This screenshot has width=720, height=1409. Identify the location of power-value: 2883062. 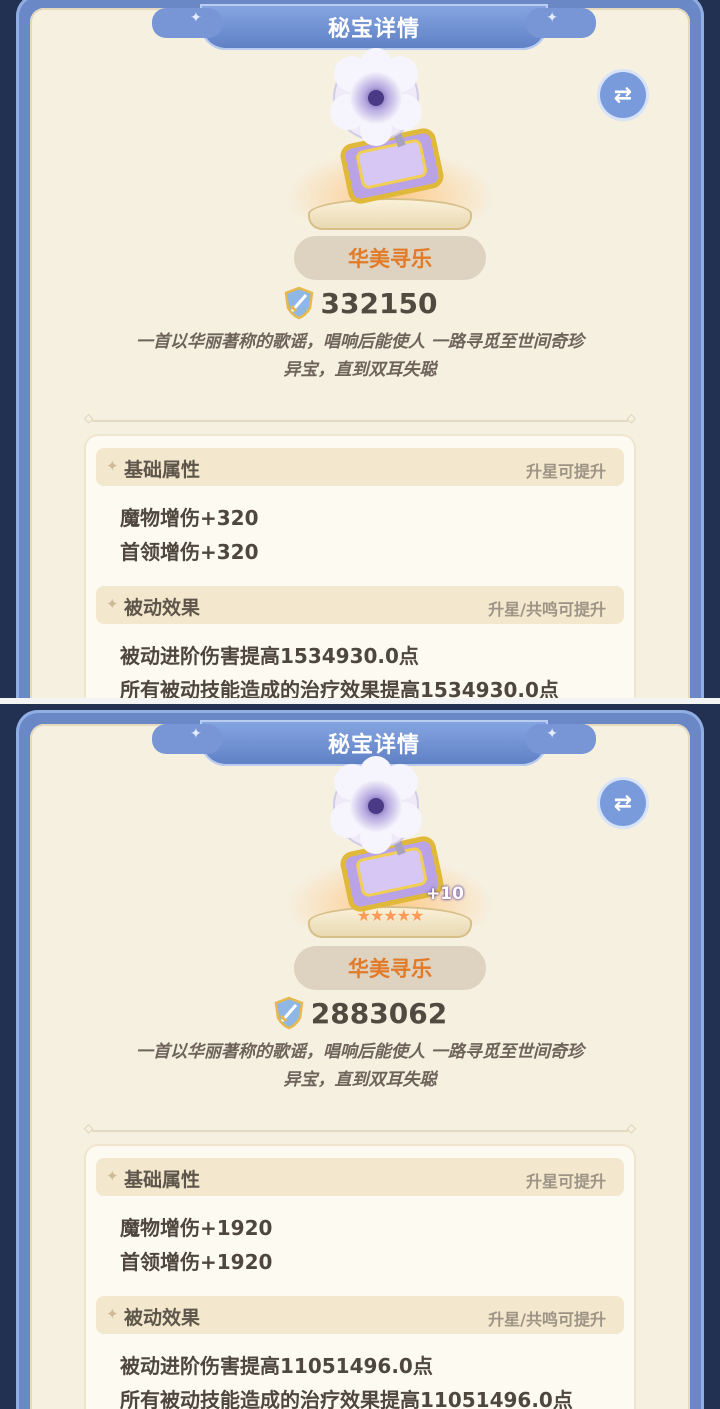
(379, 1013).